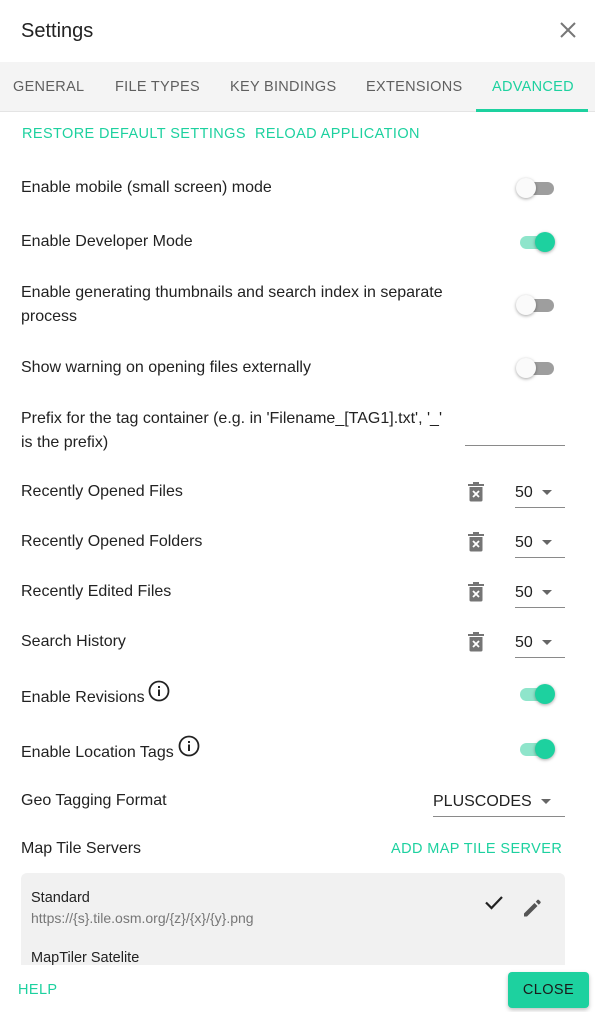 The width and height of the screenshot is (595, 1012). I want to click on warn-external-label: Show warning on opening files externally, so click(166, 367).